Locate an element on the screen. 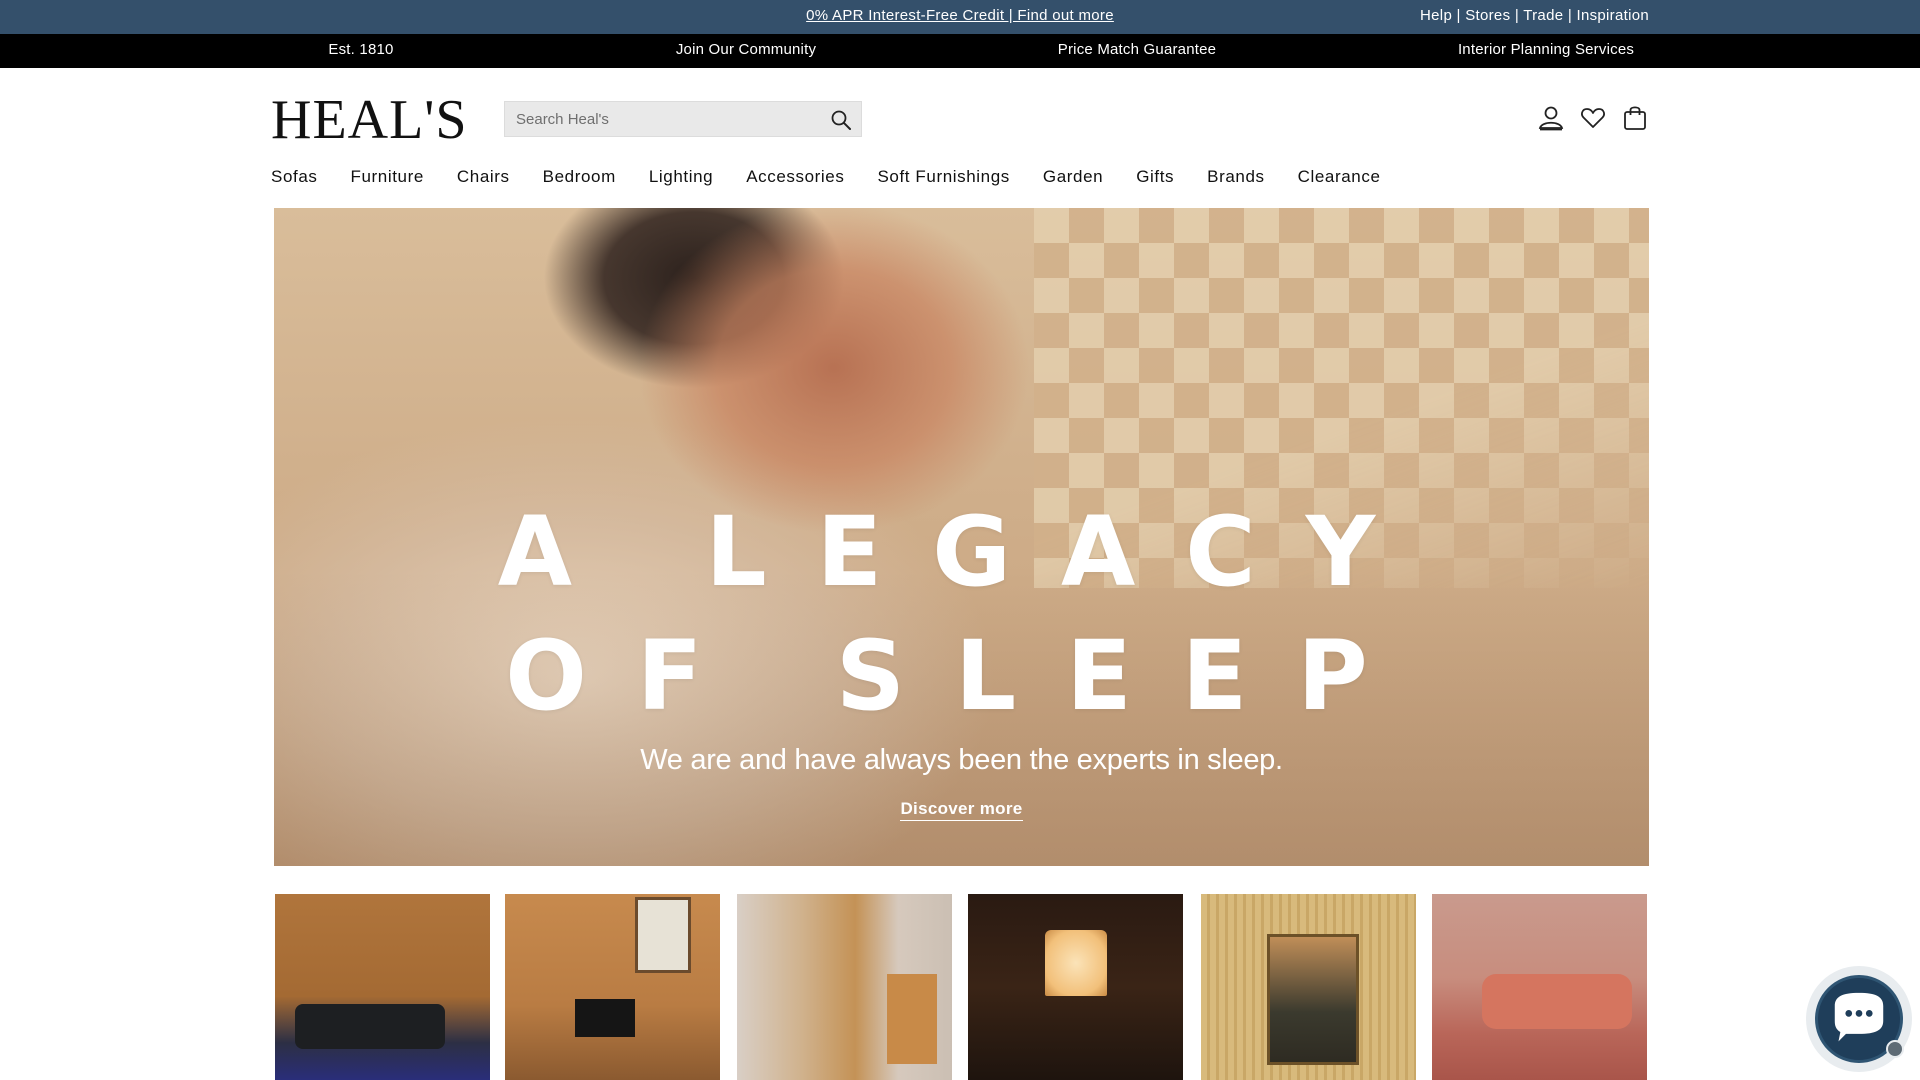 The image size is (1920, 1080). category-tiles is located at coordinates (961, 987).